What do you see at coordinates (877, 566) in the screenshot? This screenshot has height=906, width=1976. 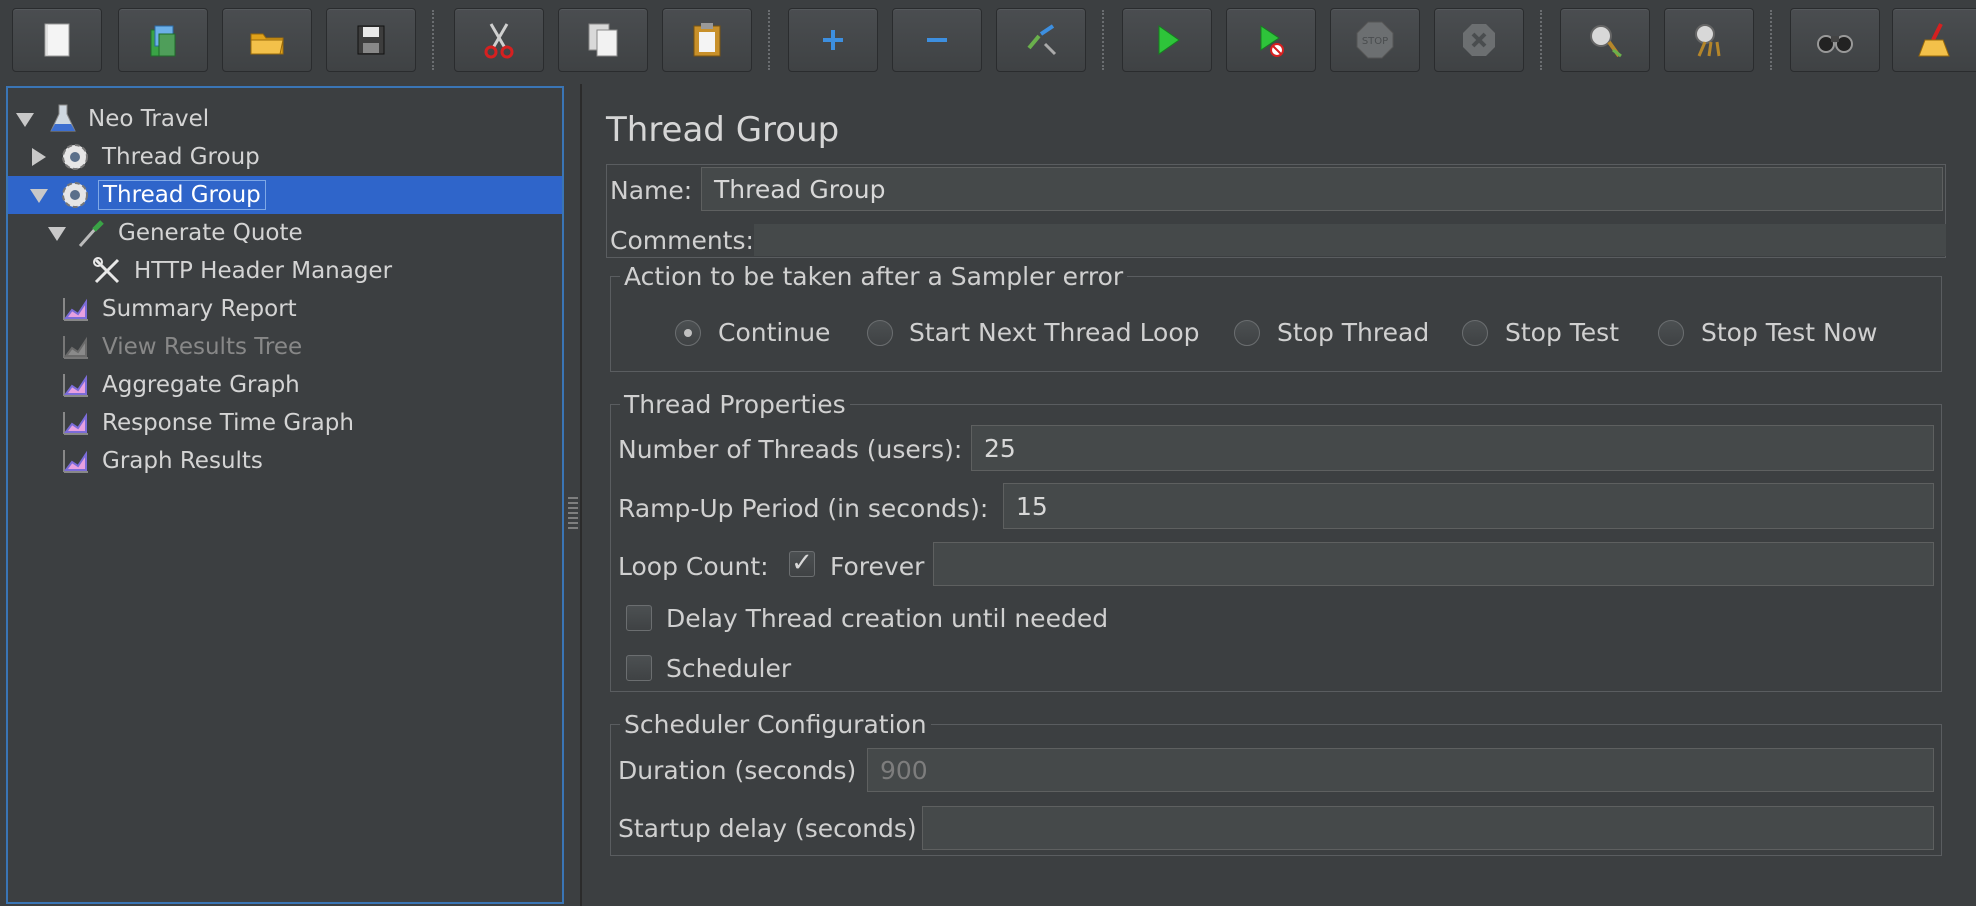 I see `forever-label: Forever` at bounding box center [877, 566].